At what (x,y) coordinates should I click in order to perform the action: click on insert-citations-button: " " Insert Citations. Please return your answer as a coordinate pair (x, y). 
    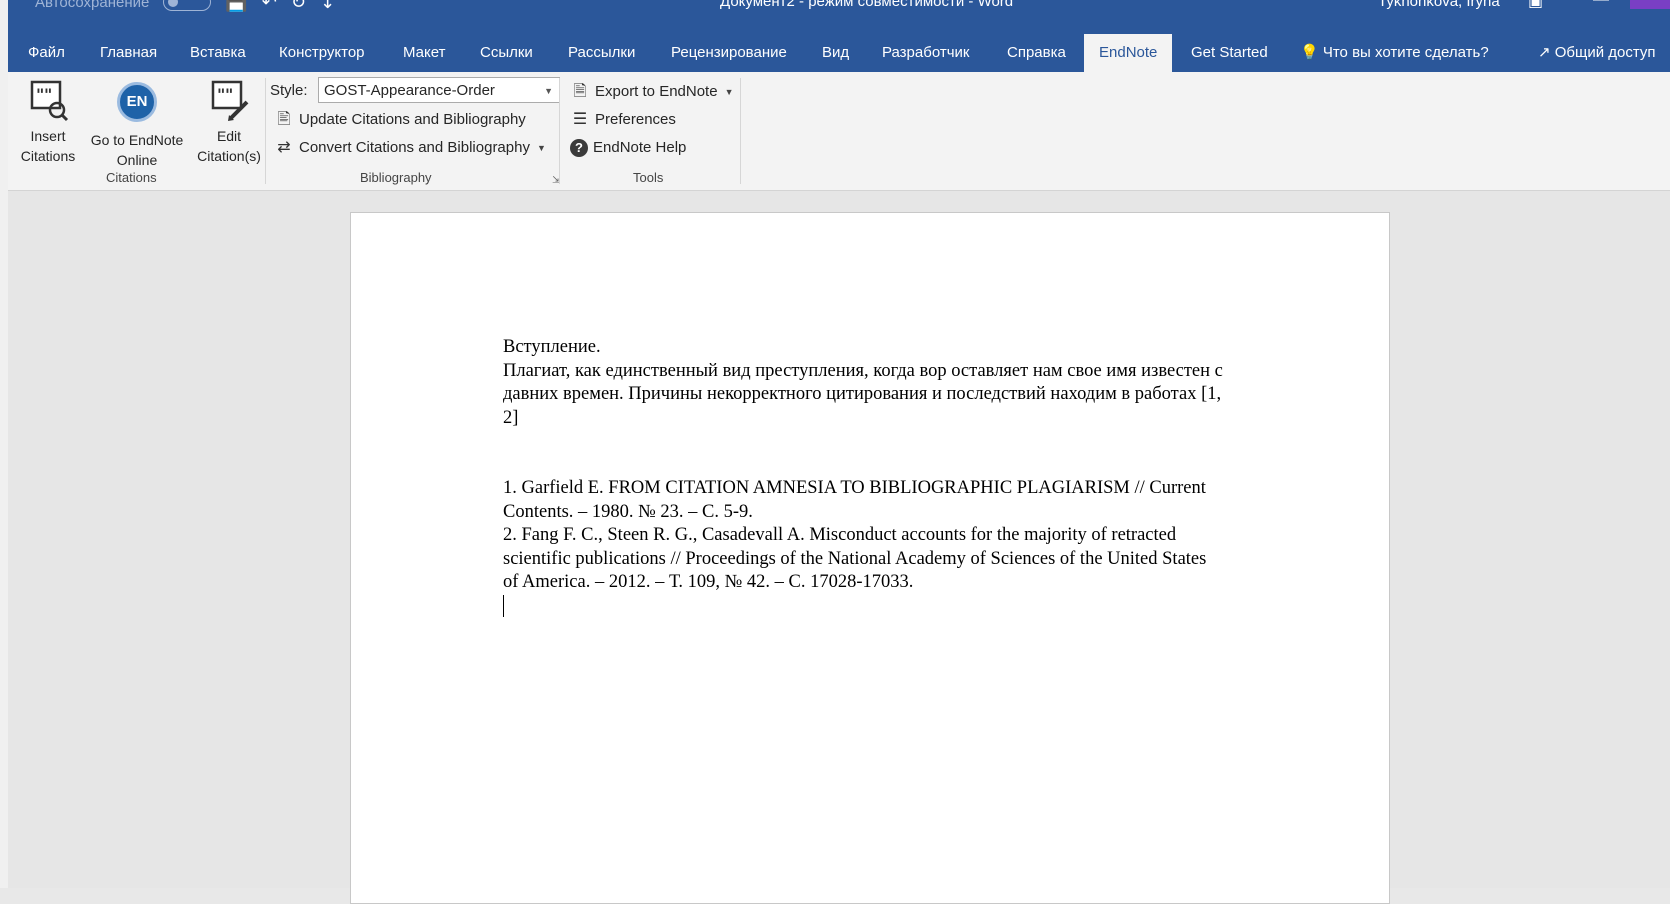
    Looking at the image, I should click on (48, 122).